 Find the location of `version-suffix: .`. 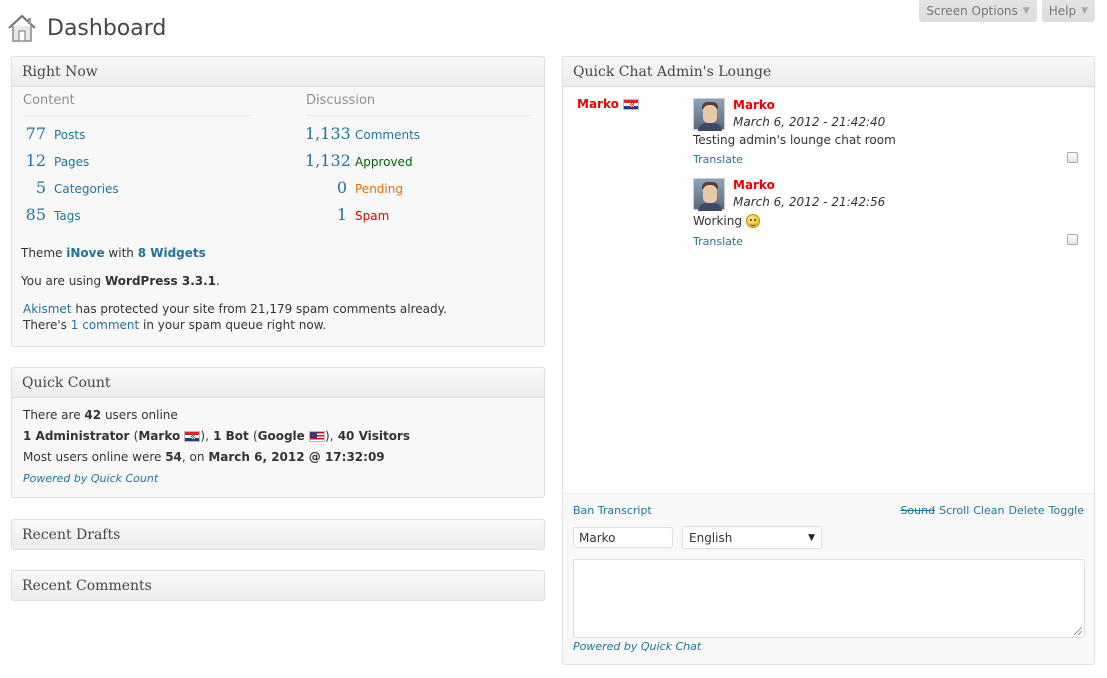

version-suffix: . is located at coordinates (218, 281).